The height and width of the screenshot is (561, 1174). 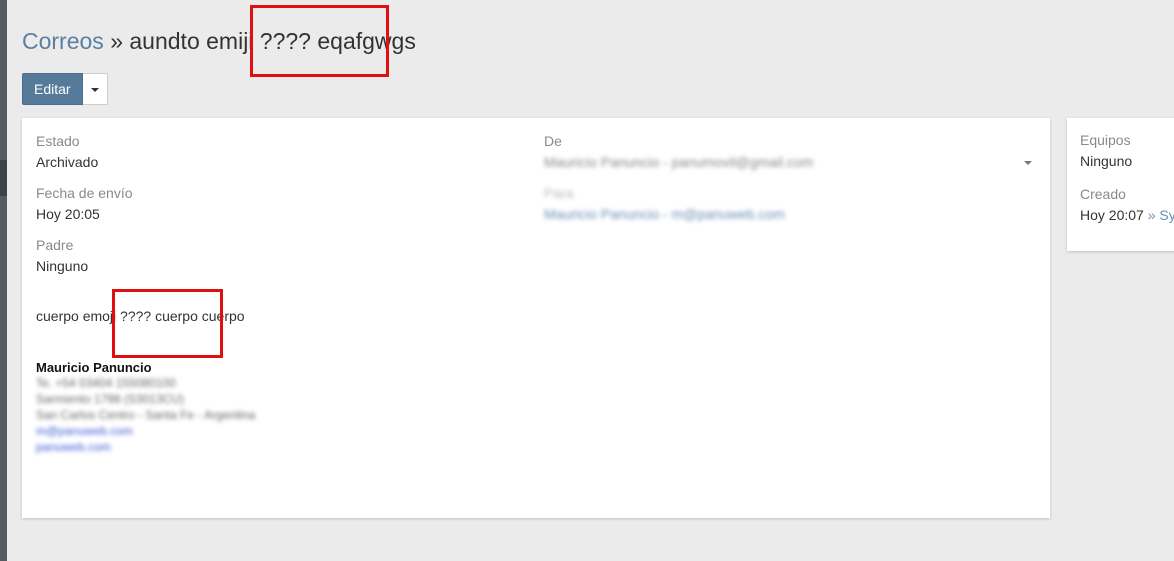 What do you see at coordinates (3, 178) in the screenshot?
I see `left-nav-marker` at bounding box center [3, 178].